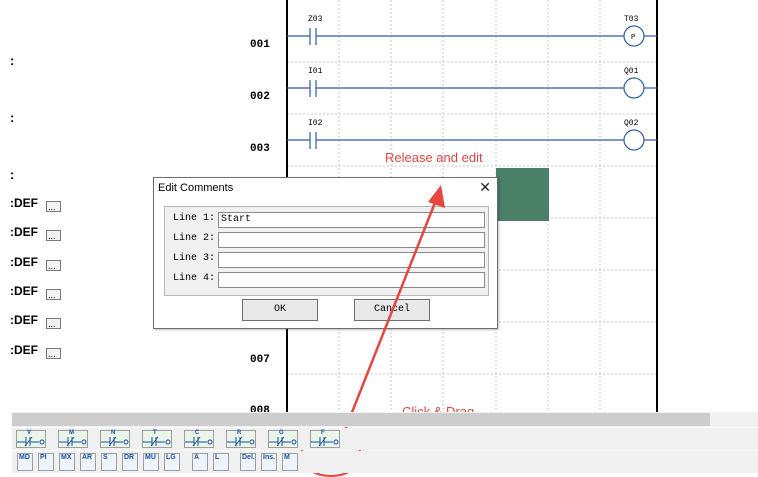 Image resolution: width=758 pixels, height=477 pixels. Describe the element at coordinates (199, 439) in the screenshot. I see `contact-c-button: C` at that location.